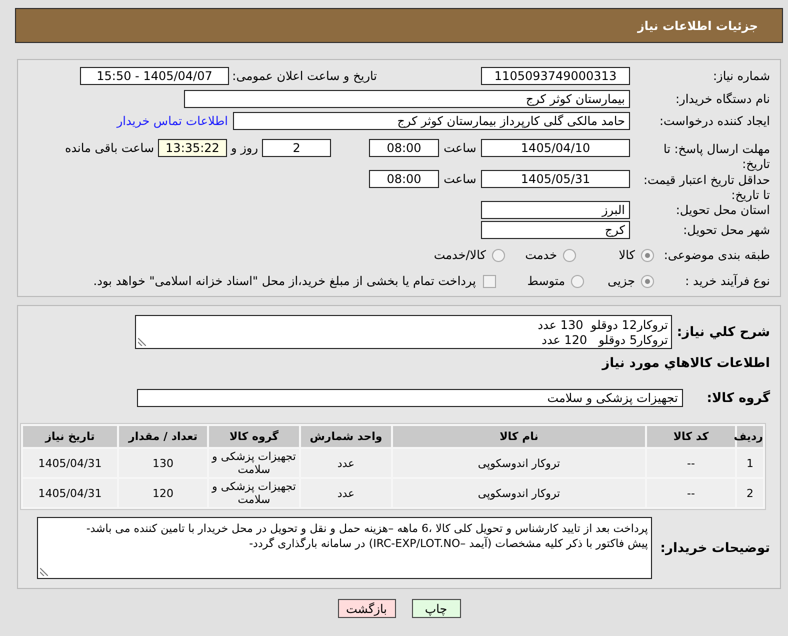 The image size is (788, 636). I want to click on field-label: ساعت باقی مانده, so click(109, 148).